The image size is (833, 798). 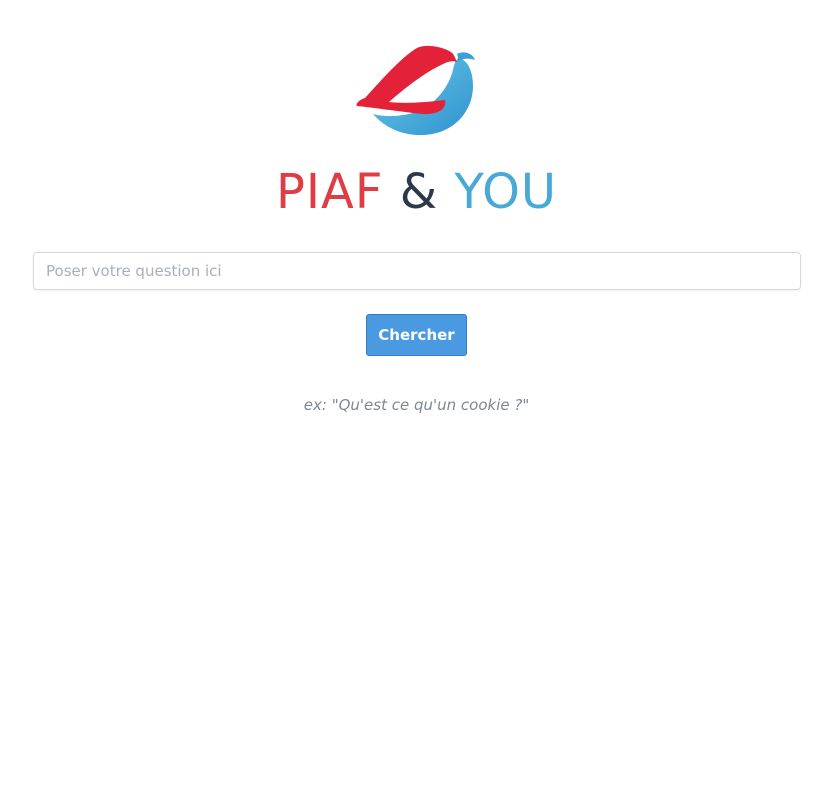 What do you see at coordinates (416, 335) in the screenshot?
I see `search-button: Chercher` at bounding box center [416, 335].